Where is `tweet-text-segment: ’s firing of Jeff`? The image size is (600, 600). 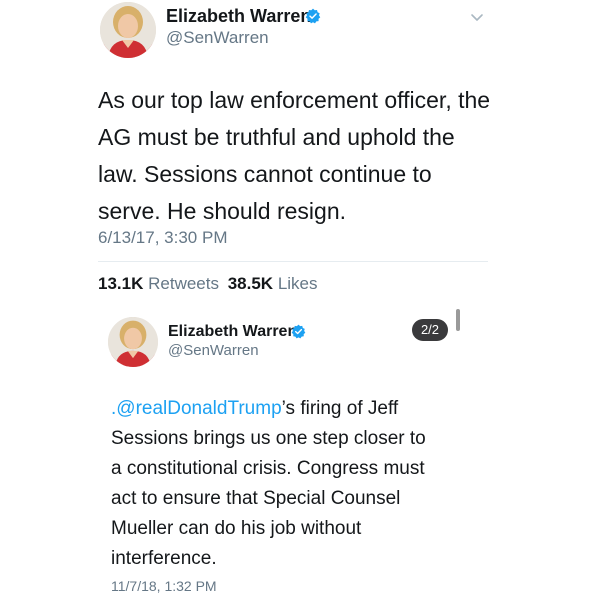
tweet-text-segment: ’s firing of Jeff is located at coordinates (340, 408).